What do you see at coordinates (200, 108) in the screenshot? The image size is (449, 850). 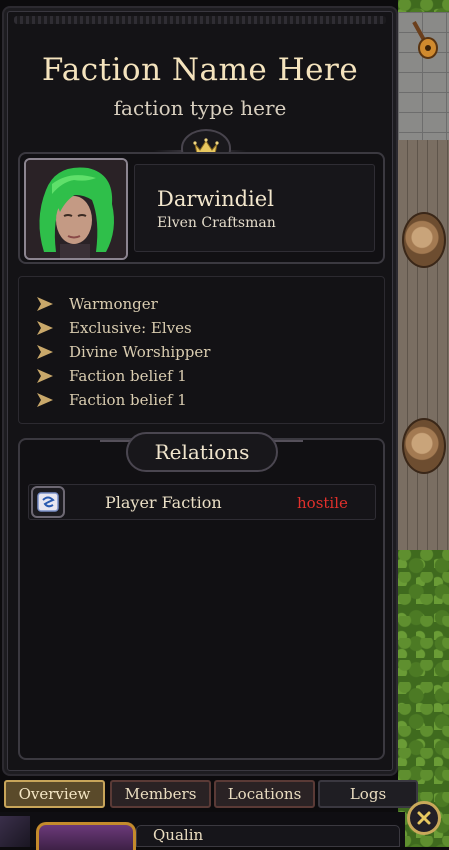 I see `faction-type: faction type here` at bounding box center [200, 108].